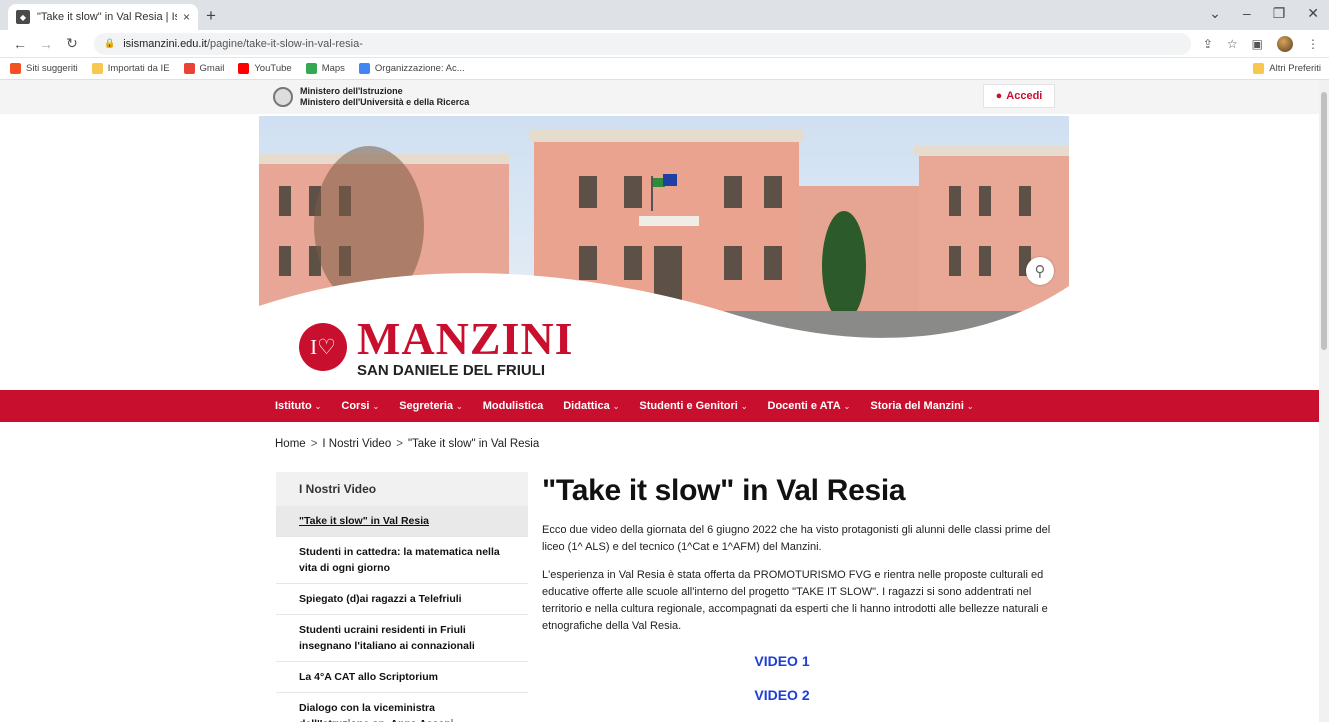 The height and width of the screenshot is (722, 1329). What do you see at coordinates (1024, 96) in the screenshot?
I see `login-label: Accedi` at bounding box center [1024, 96].